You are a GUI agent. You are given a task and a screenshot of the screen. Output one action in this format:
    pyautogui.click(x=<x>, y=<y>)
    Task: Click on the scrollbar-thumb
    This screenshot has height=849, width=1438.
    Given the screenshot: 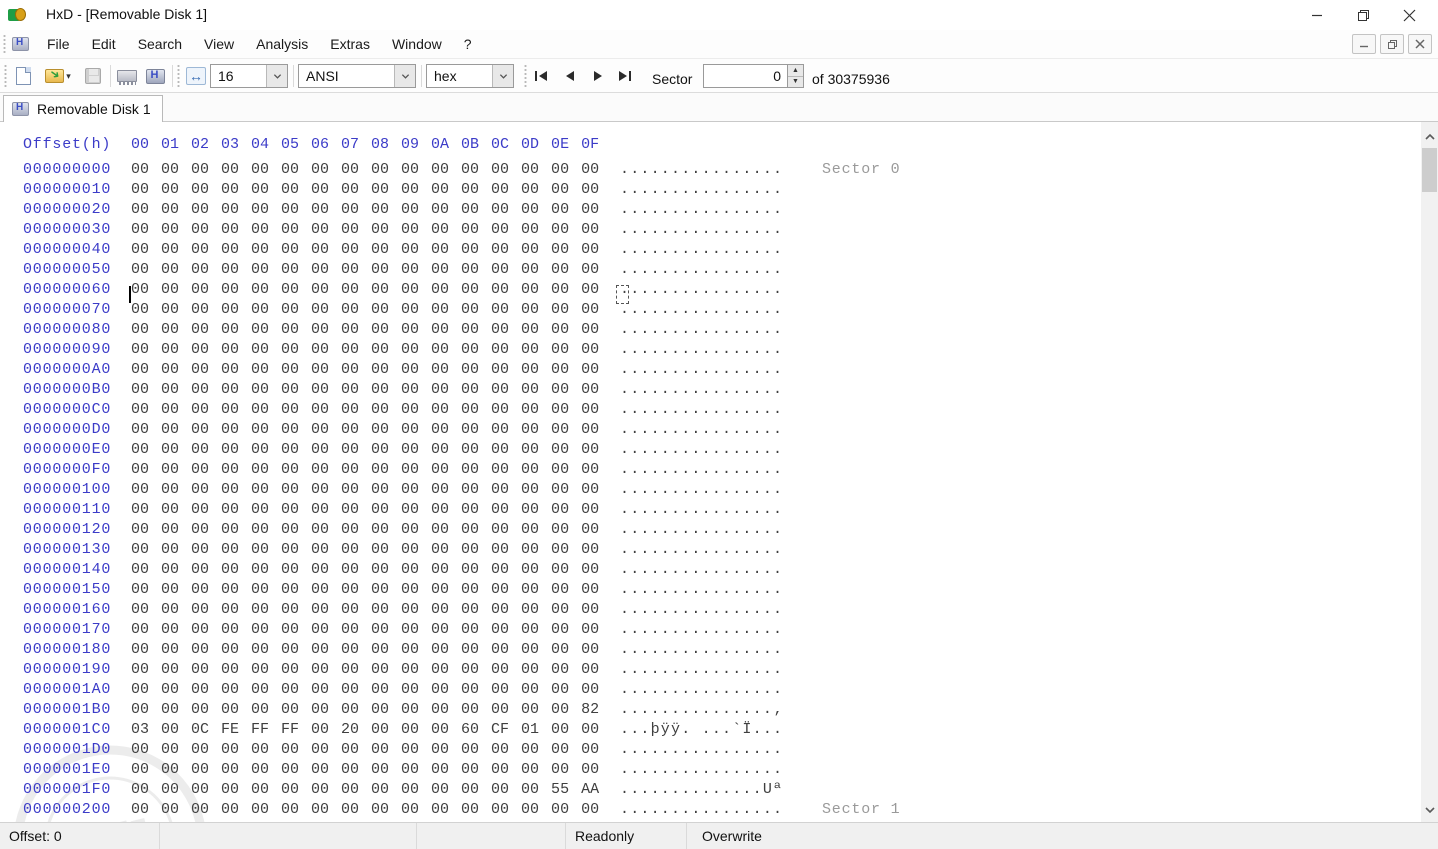 What is the action you would take?
    pyautogui.click(x=1429, y=170)
    